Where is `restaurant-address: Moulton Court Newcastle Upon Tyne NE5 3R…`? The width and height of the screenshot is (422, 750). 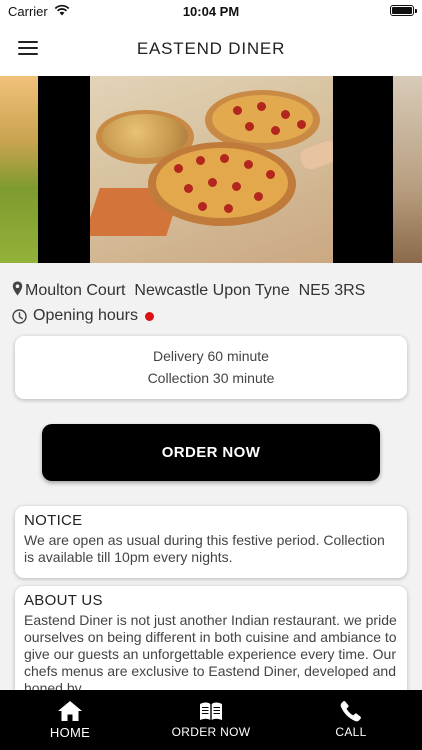
restaurant-address: Moulton Court Newcastle Upon Tyne NE5 3R… is located at coordinates (188, 290).